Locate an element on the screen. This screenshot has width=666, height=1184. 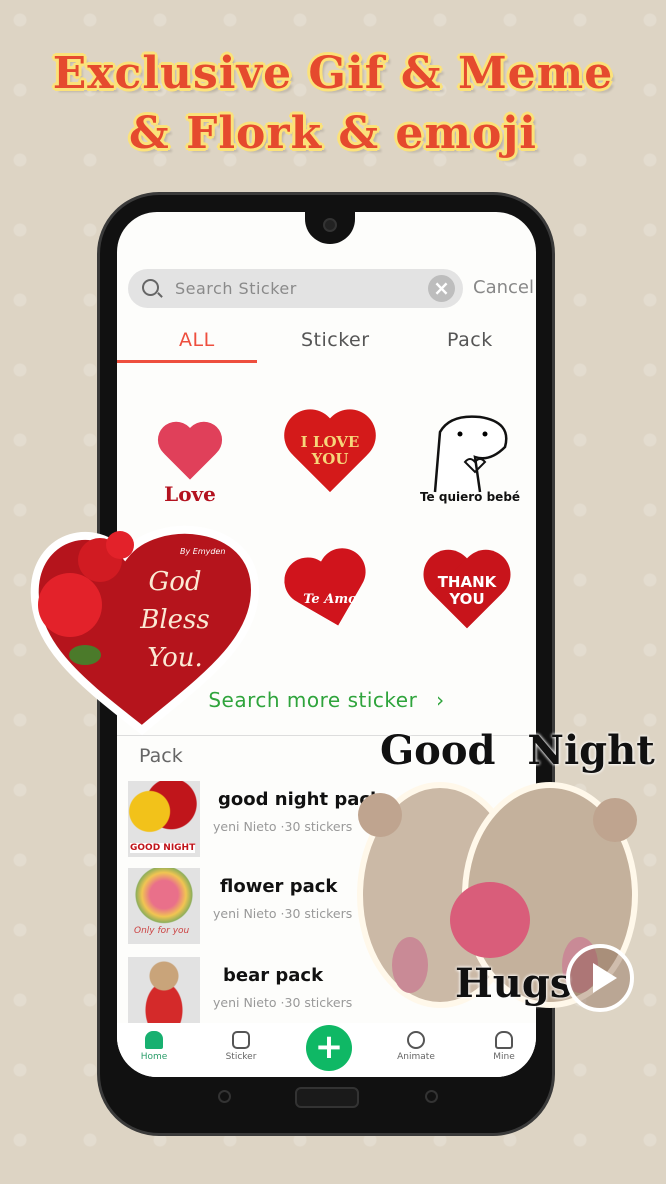
nav-home: Home is located at coordinates (154, 1046).